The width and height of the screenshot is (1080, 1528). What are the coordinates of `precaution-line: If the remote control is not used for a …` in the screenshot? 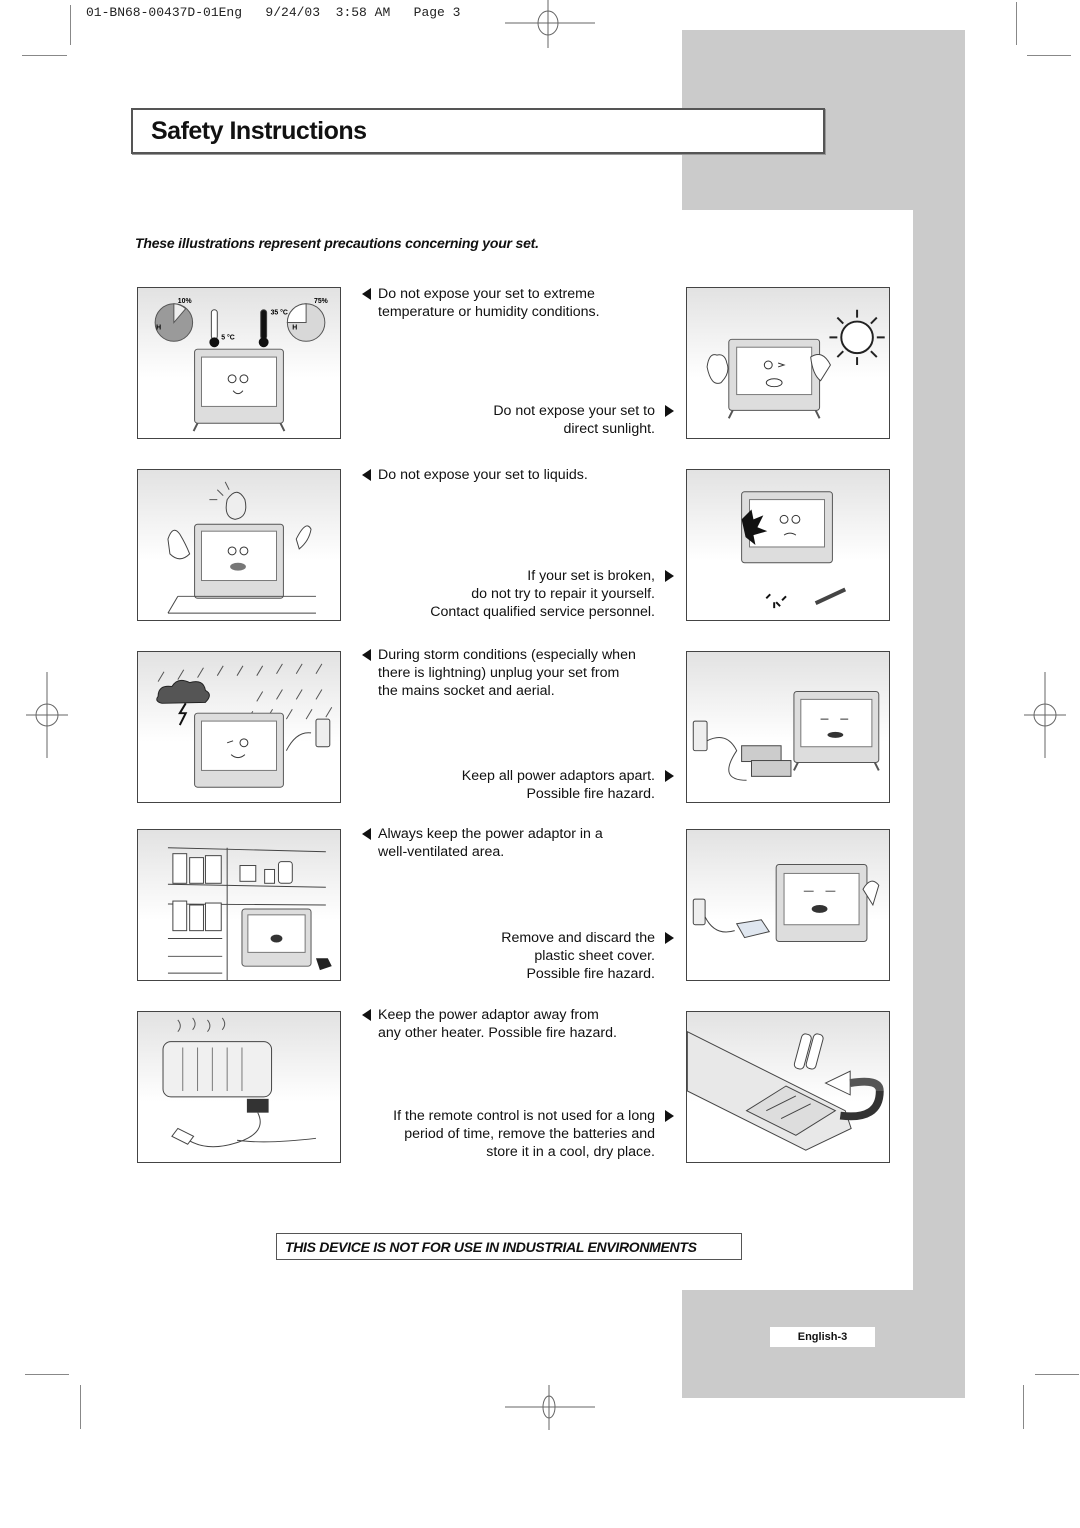 It's located at (524, 1116).